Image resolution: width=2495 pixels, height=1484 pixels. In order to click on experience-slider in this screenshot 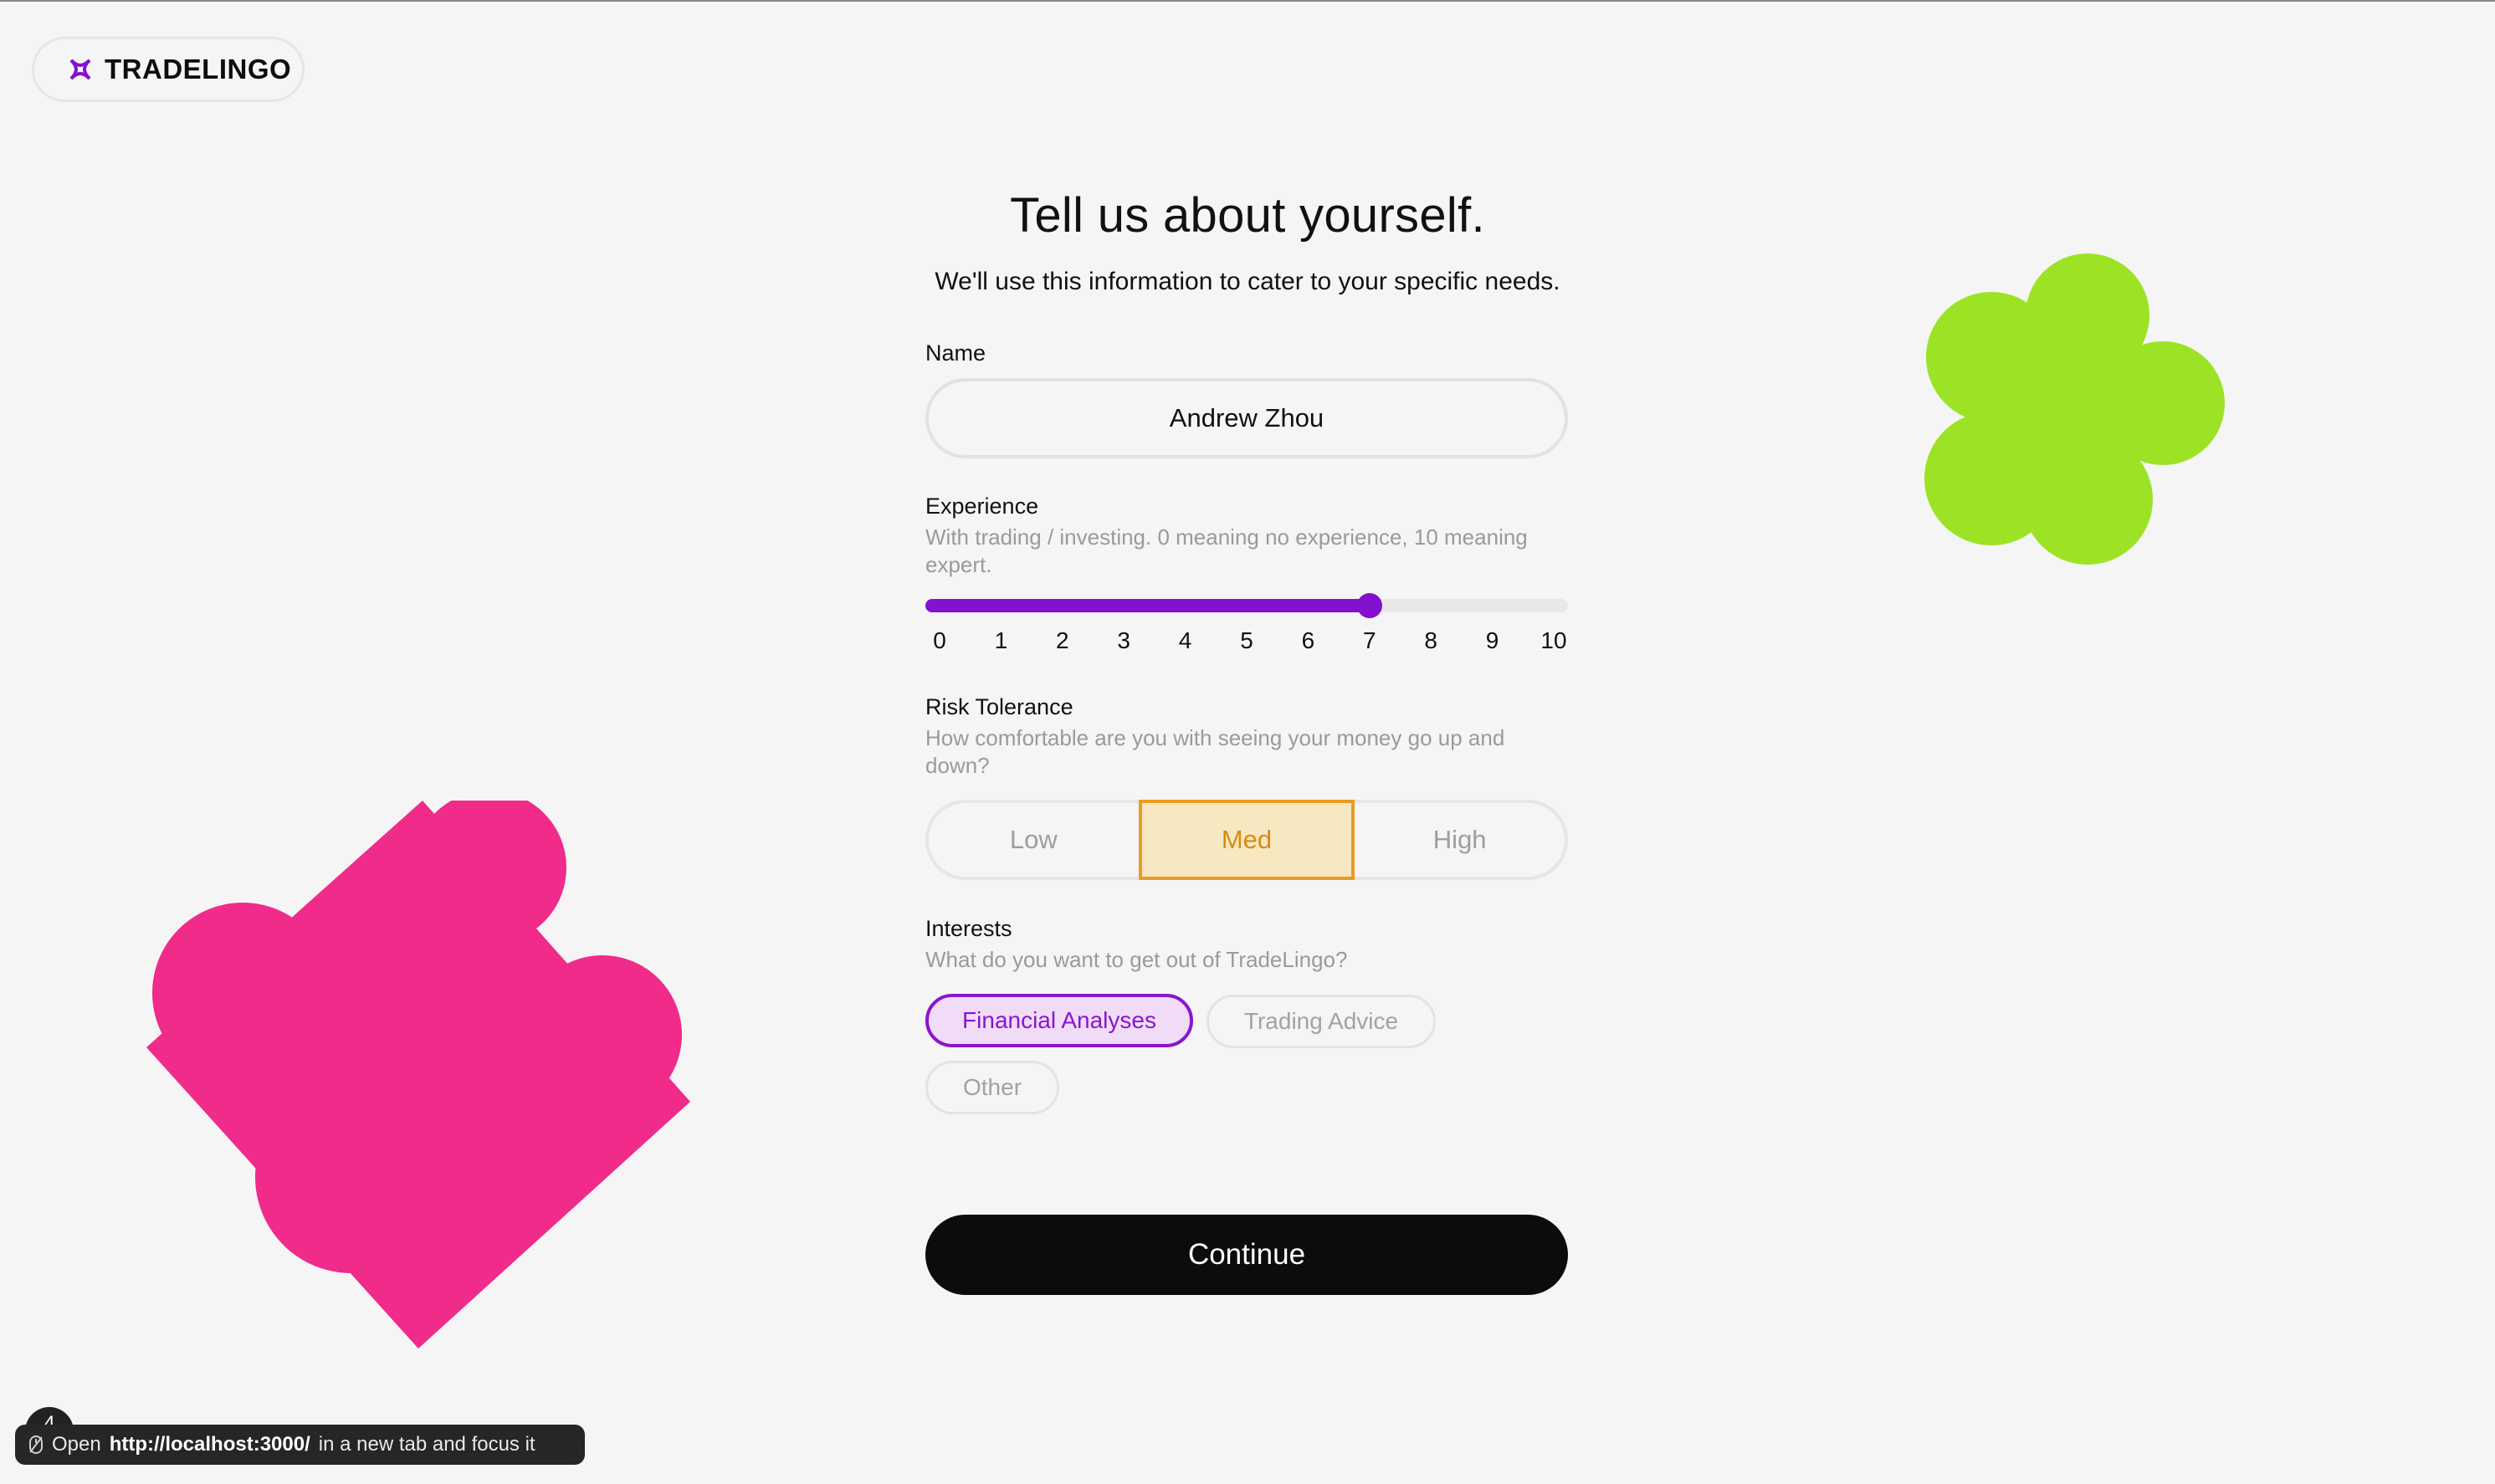, I will do `click(1246, 605)`.